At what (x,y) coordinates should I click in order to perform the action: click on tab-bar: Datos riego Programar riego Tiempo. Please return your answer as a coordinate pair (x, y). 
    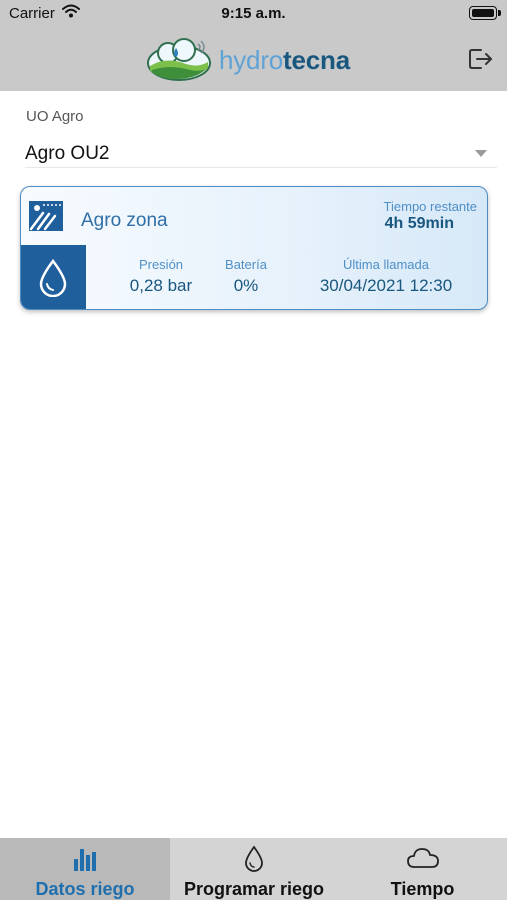
    Looking at the image, I should click on (253, 869).